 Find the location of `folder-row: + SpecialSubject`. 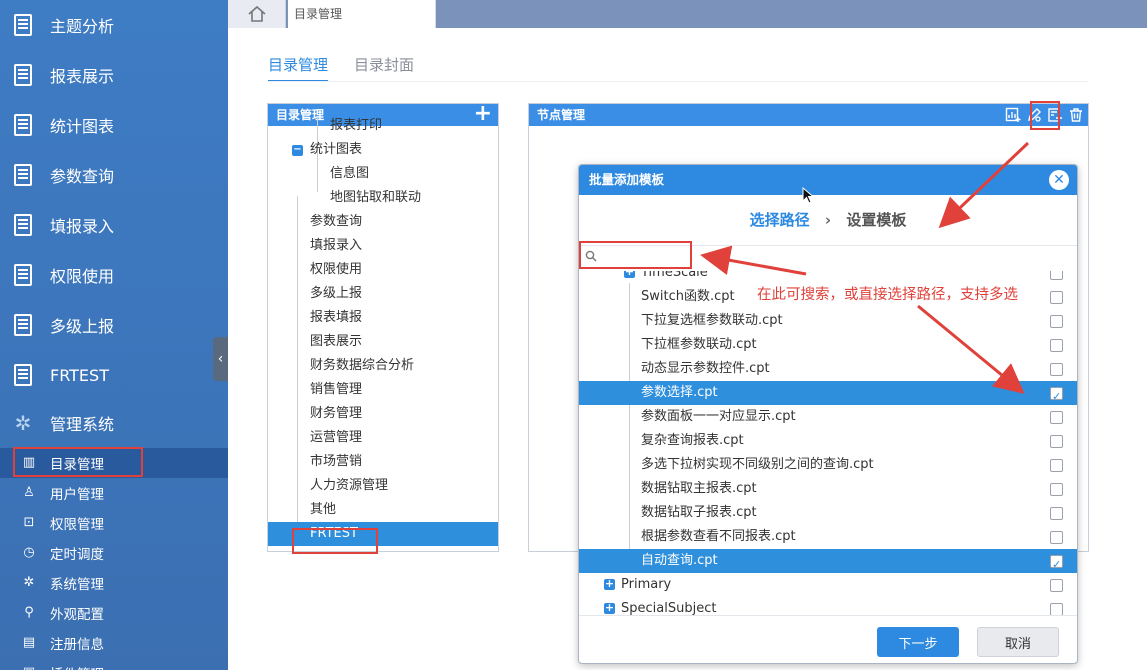

folder-row: + SpecialSubject is located at coordinates (828, 607).